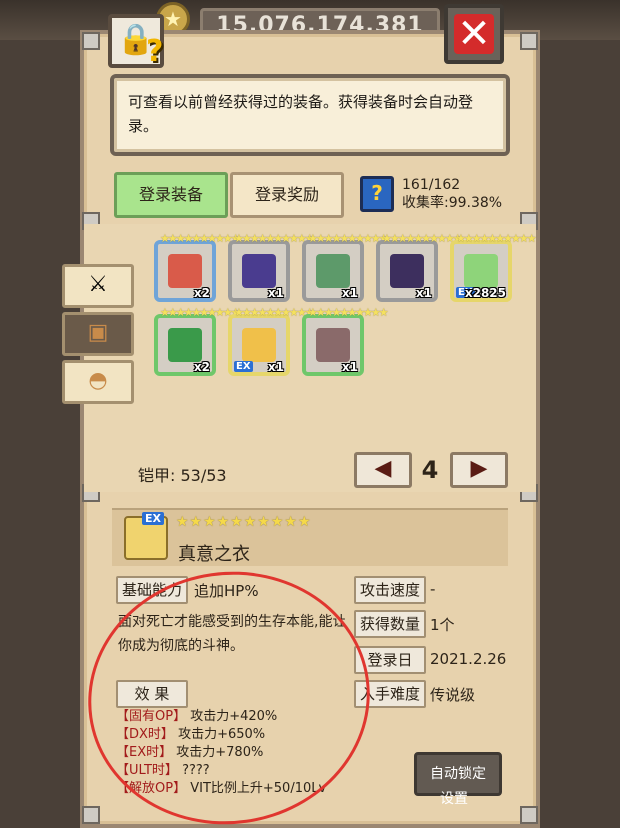 This screenshot has height=828, width=620. Describe the element at coordinates (442, 625) in the screenshot. I see `obtained-count-value: 1个` at that location.